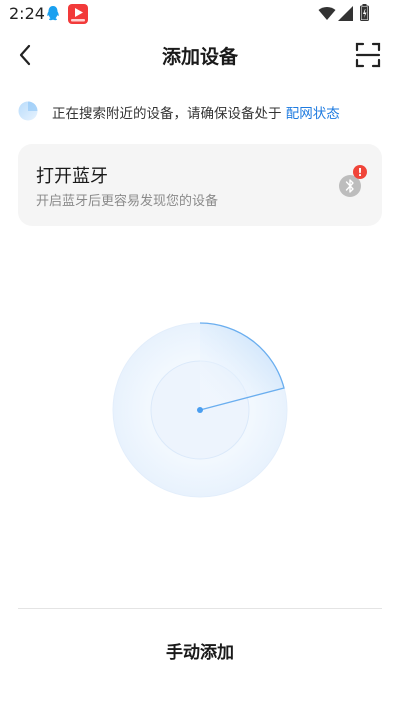 The height and width of the screenshot is (711, 400). I want to click on alert-badge: !, so click(360, 172).